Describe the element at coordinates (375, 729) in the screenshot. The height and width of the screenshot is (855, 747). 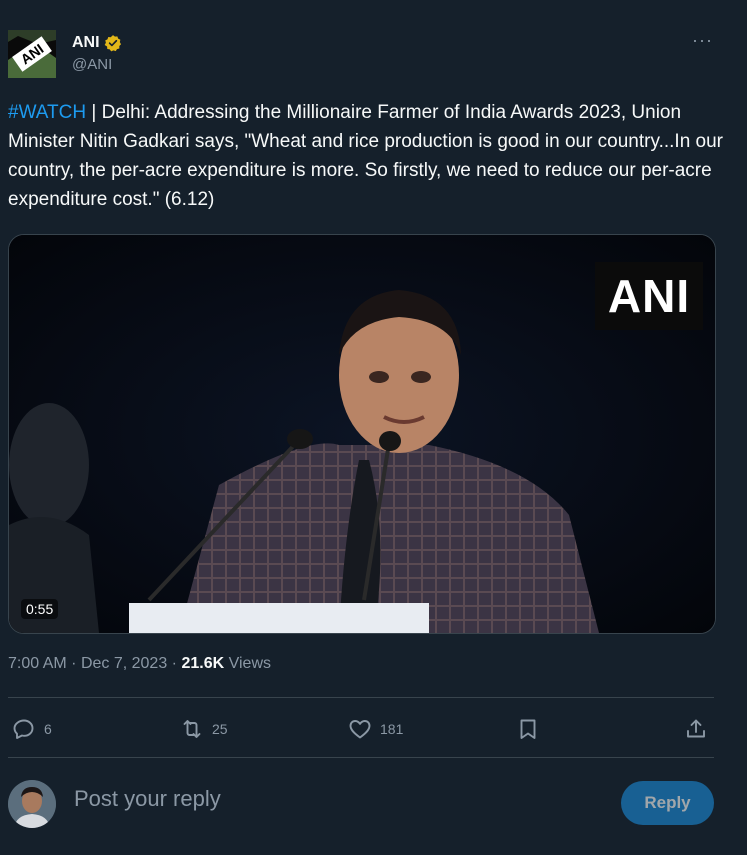
I see `like-action: 181` at that location.